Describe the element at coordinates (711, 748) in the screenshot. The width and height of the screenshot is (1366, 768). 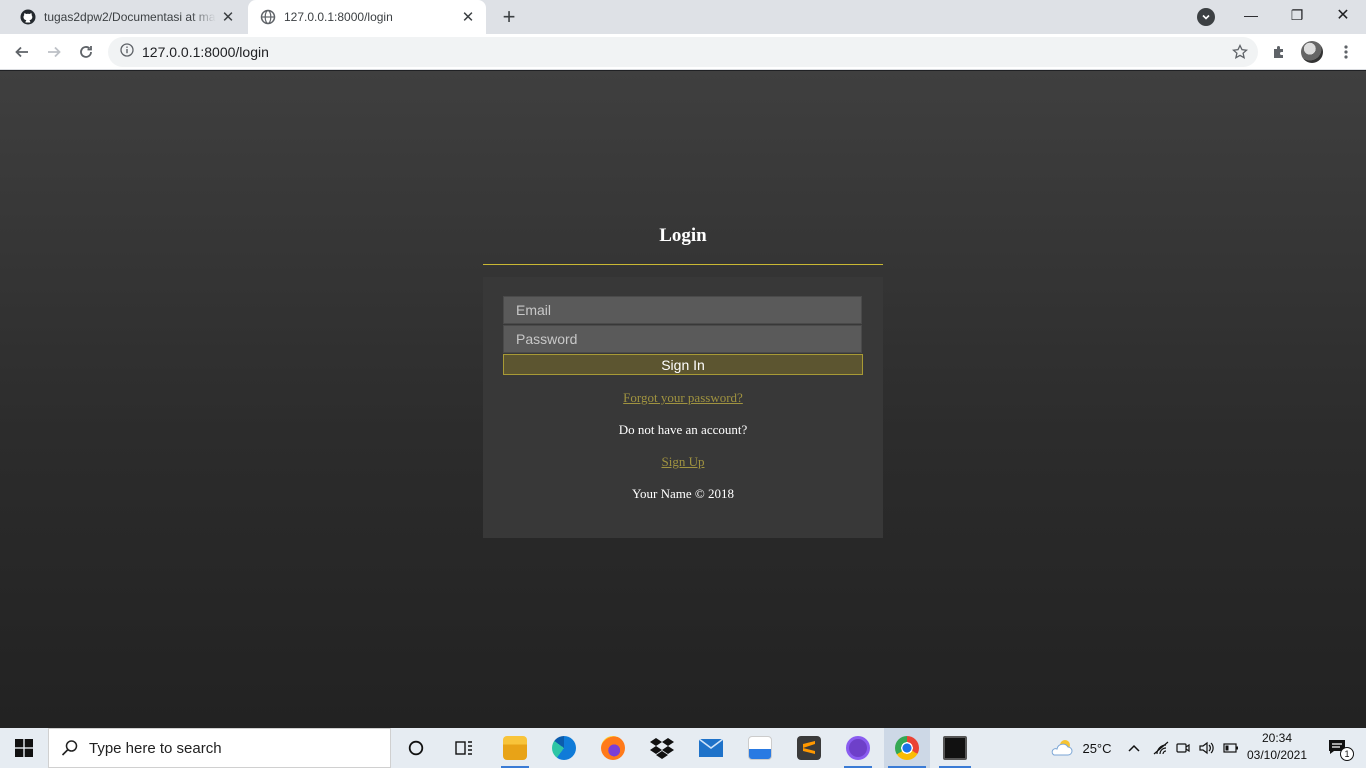
I see `mail-icon` at that location.